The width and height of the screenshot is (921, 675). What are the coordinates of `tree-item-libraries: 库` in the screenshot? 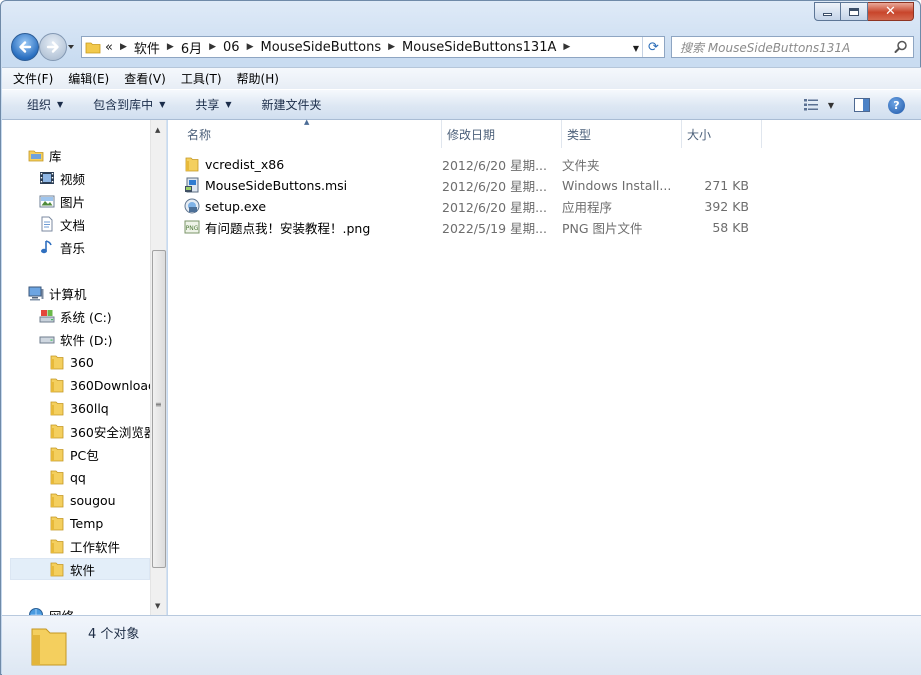 It's located at (45, 155).